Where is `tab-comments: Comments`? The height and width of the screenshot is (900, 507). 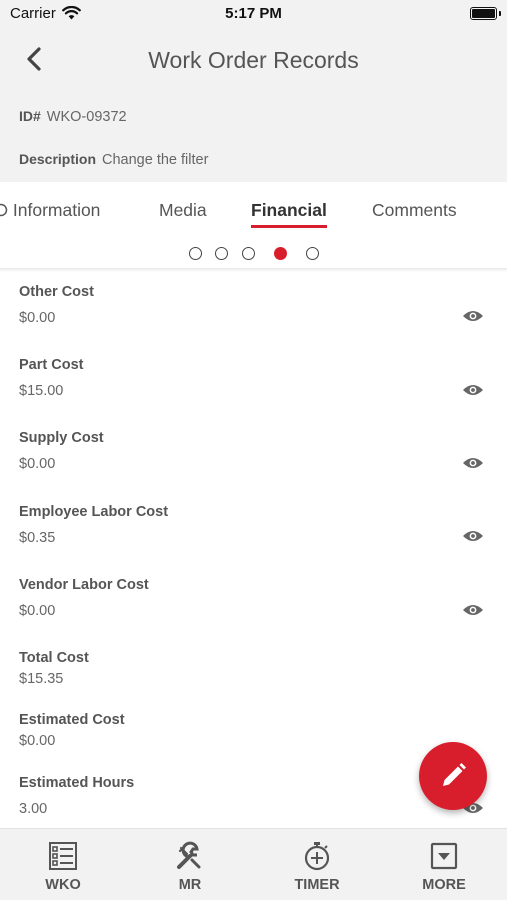
tab-comments: Comments is located at coordinates (414, 210).